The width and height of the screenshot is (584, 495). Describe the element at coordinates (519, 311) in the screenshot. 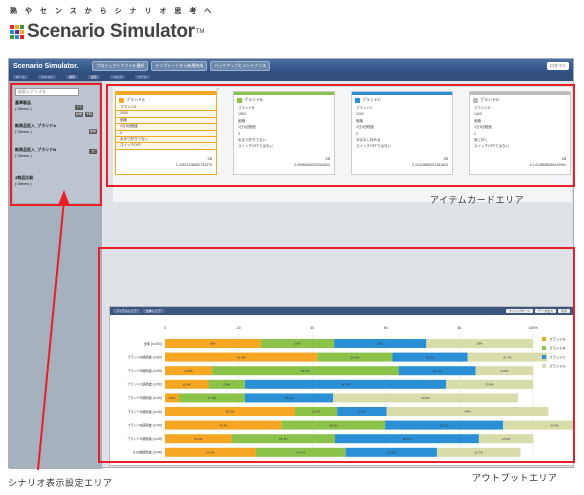

I see `clipboard-button: クリップボード` at that location.